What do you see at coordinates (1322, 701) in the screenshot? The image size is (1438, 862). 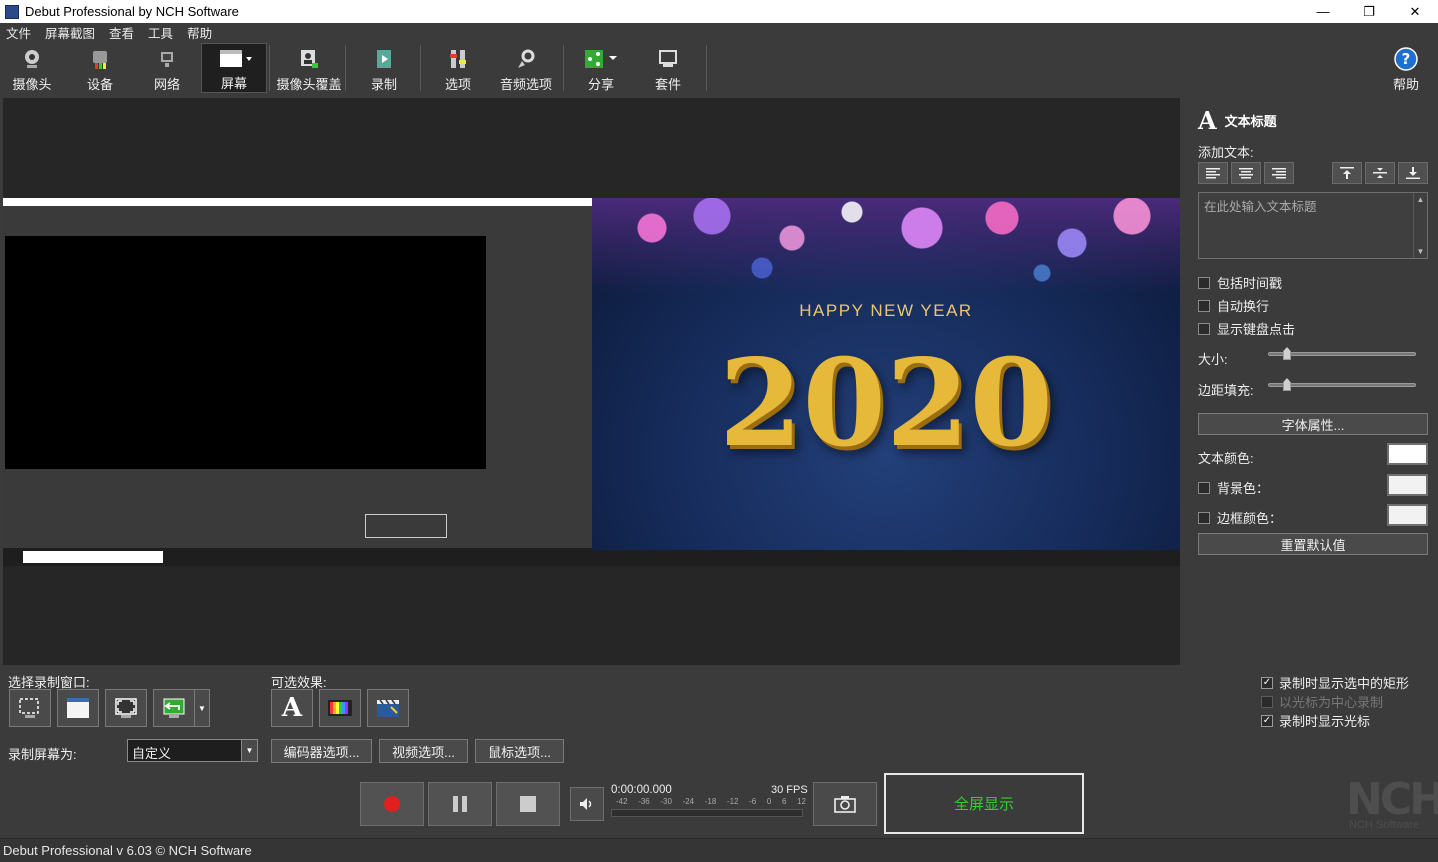 I see `center-cursor-checkbox: 以光标为中心录制` at bounding box center [1322, 701].